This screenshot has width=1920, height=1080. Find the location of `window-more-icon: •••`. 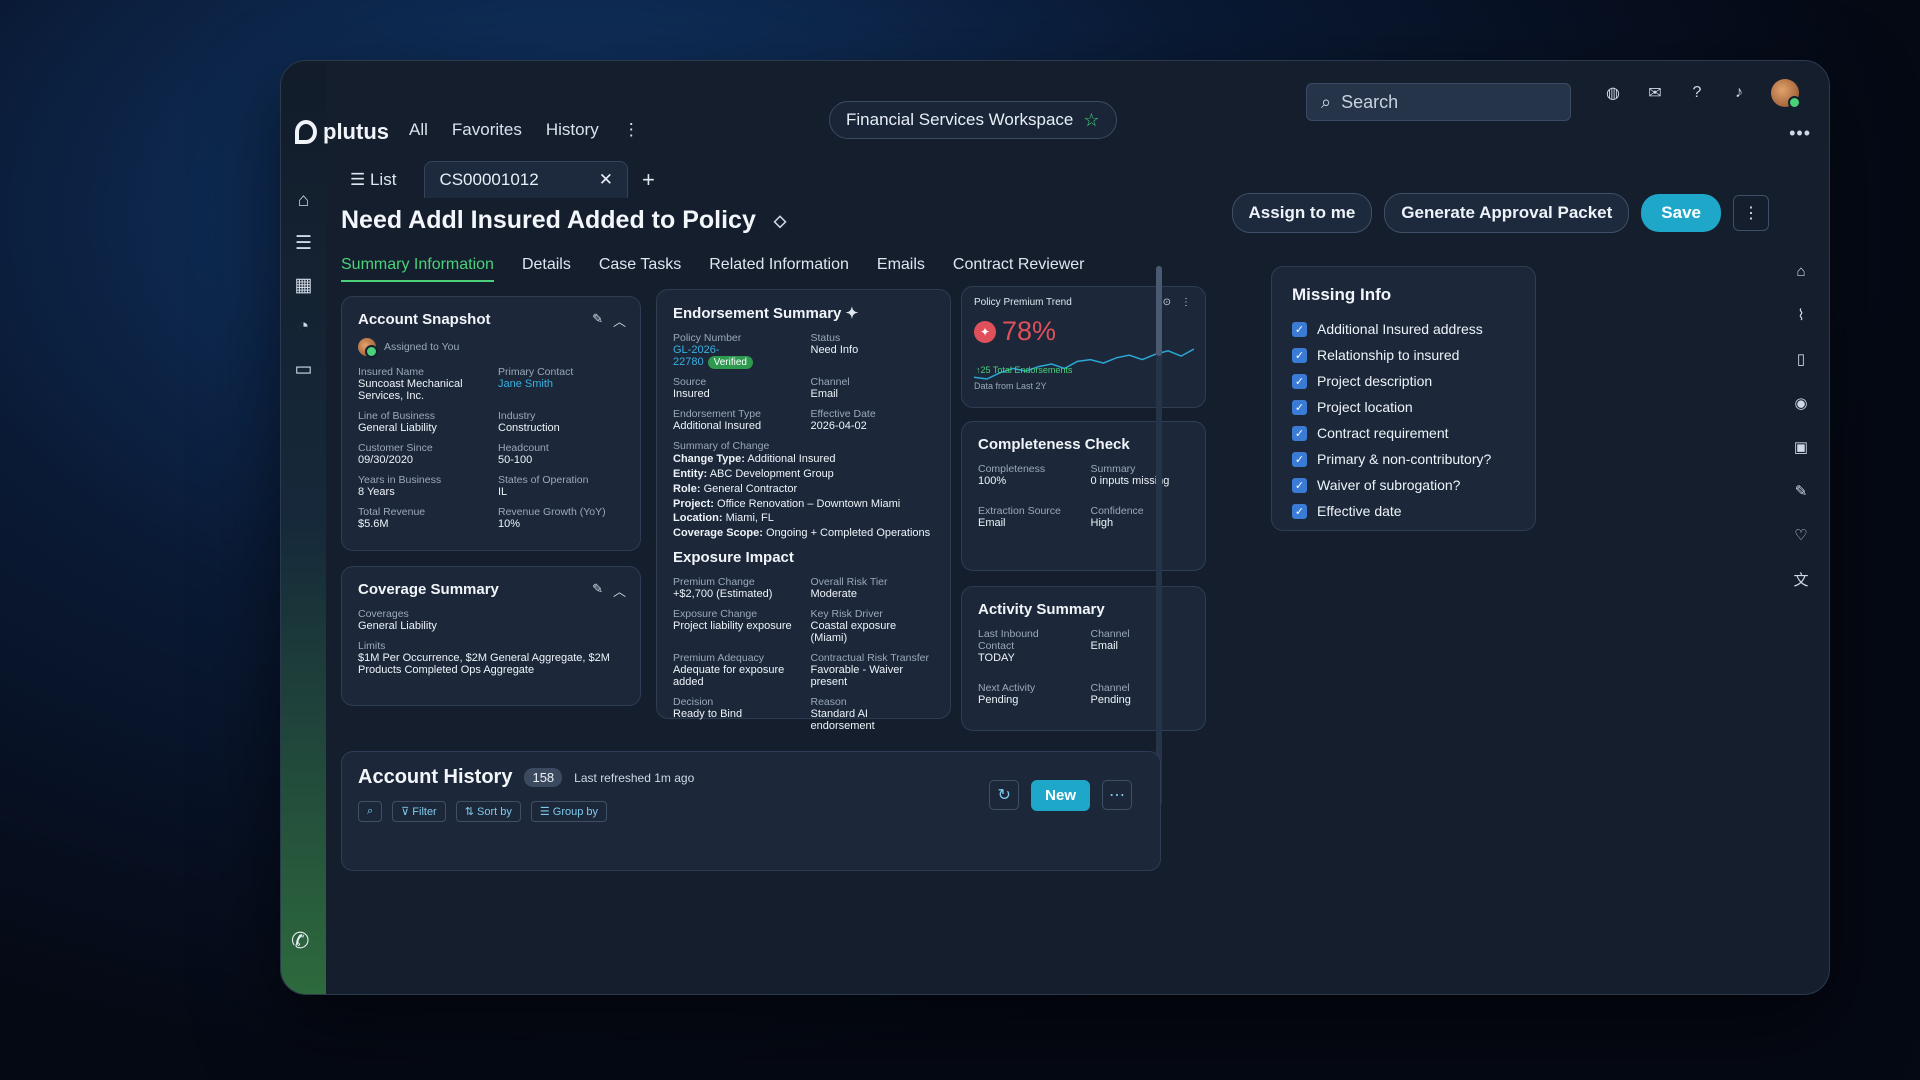

window-more-icon: ••• is located at coordinates (1800, 133).